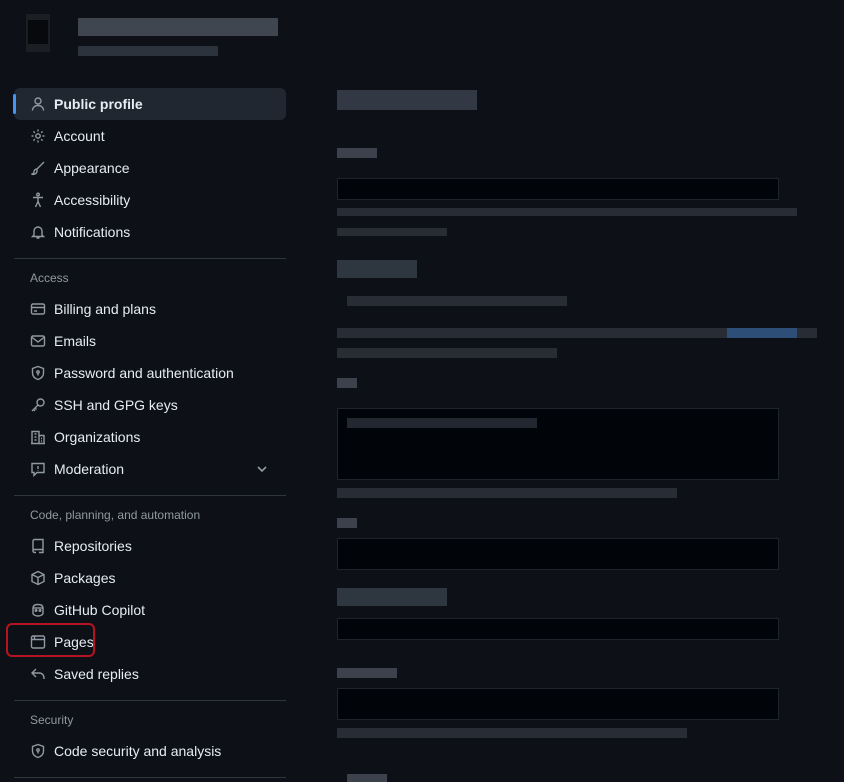 The width and height of the screenshot is (844, 782). Describe the element at coordinates (75, 341) in the screenshot. I see `sidebar-item-label: Emails` at that location.